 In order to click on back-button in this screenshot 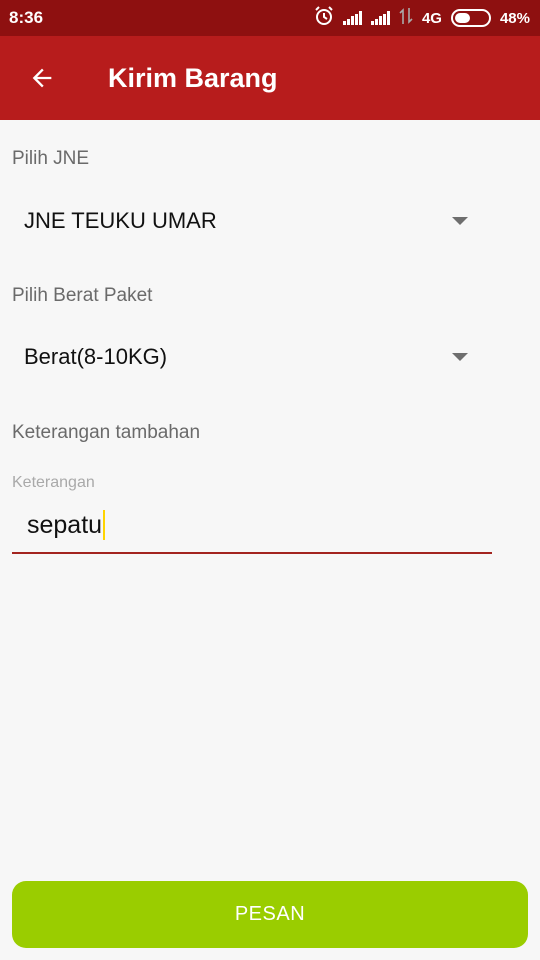, I will do `click(42, 78)`.